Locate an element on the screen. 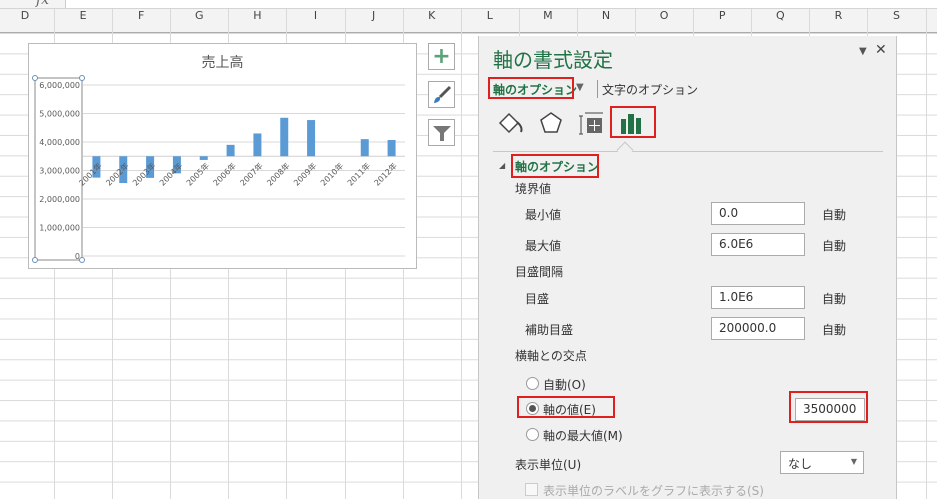 The image size is (937, 499). y-tick-label: 3,000,000 is located at coordinates (59, 171).